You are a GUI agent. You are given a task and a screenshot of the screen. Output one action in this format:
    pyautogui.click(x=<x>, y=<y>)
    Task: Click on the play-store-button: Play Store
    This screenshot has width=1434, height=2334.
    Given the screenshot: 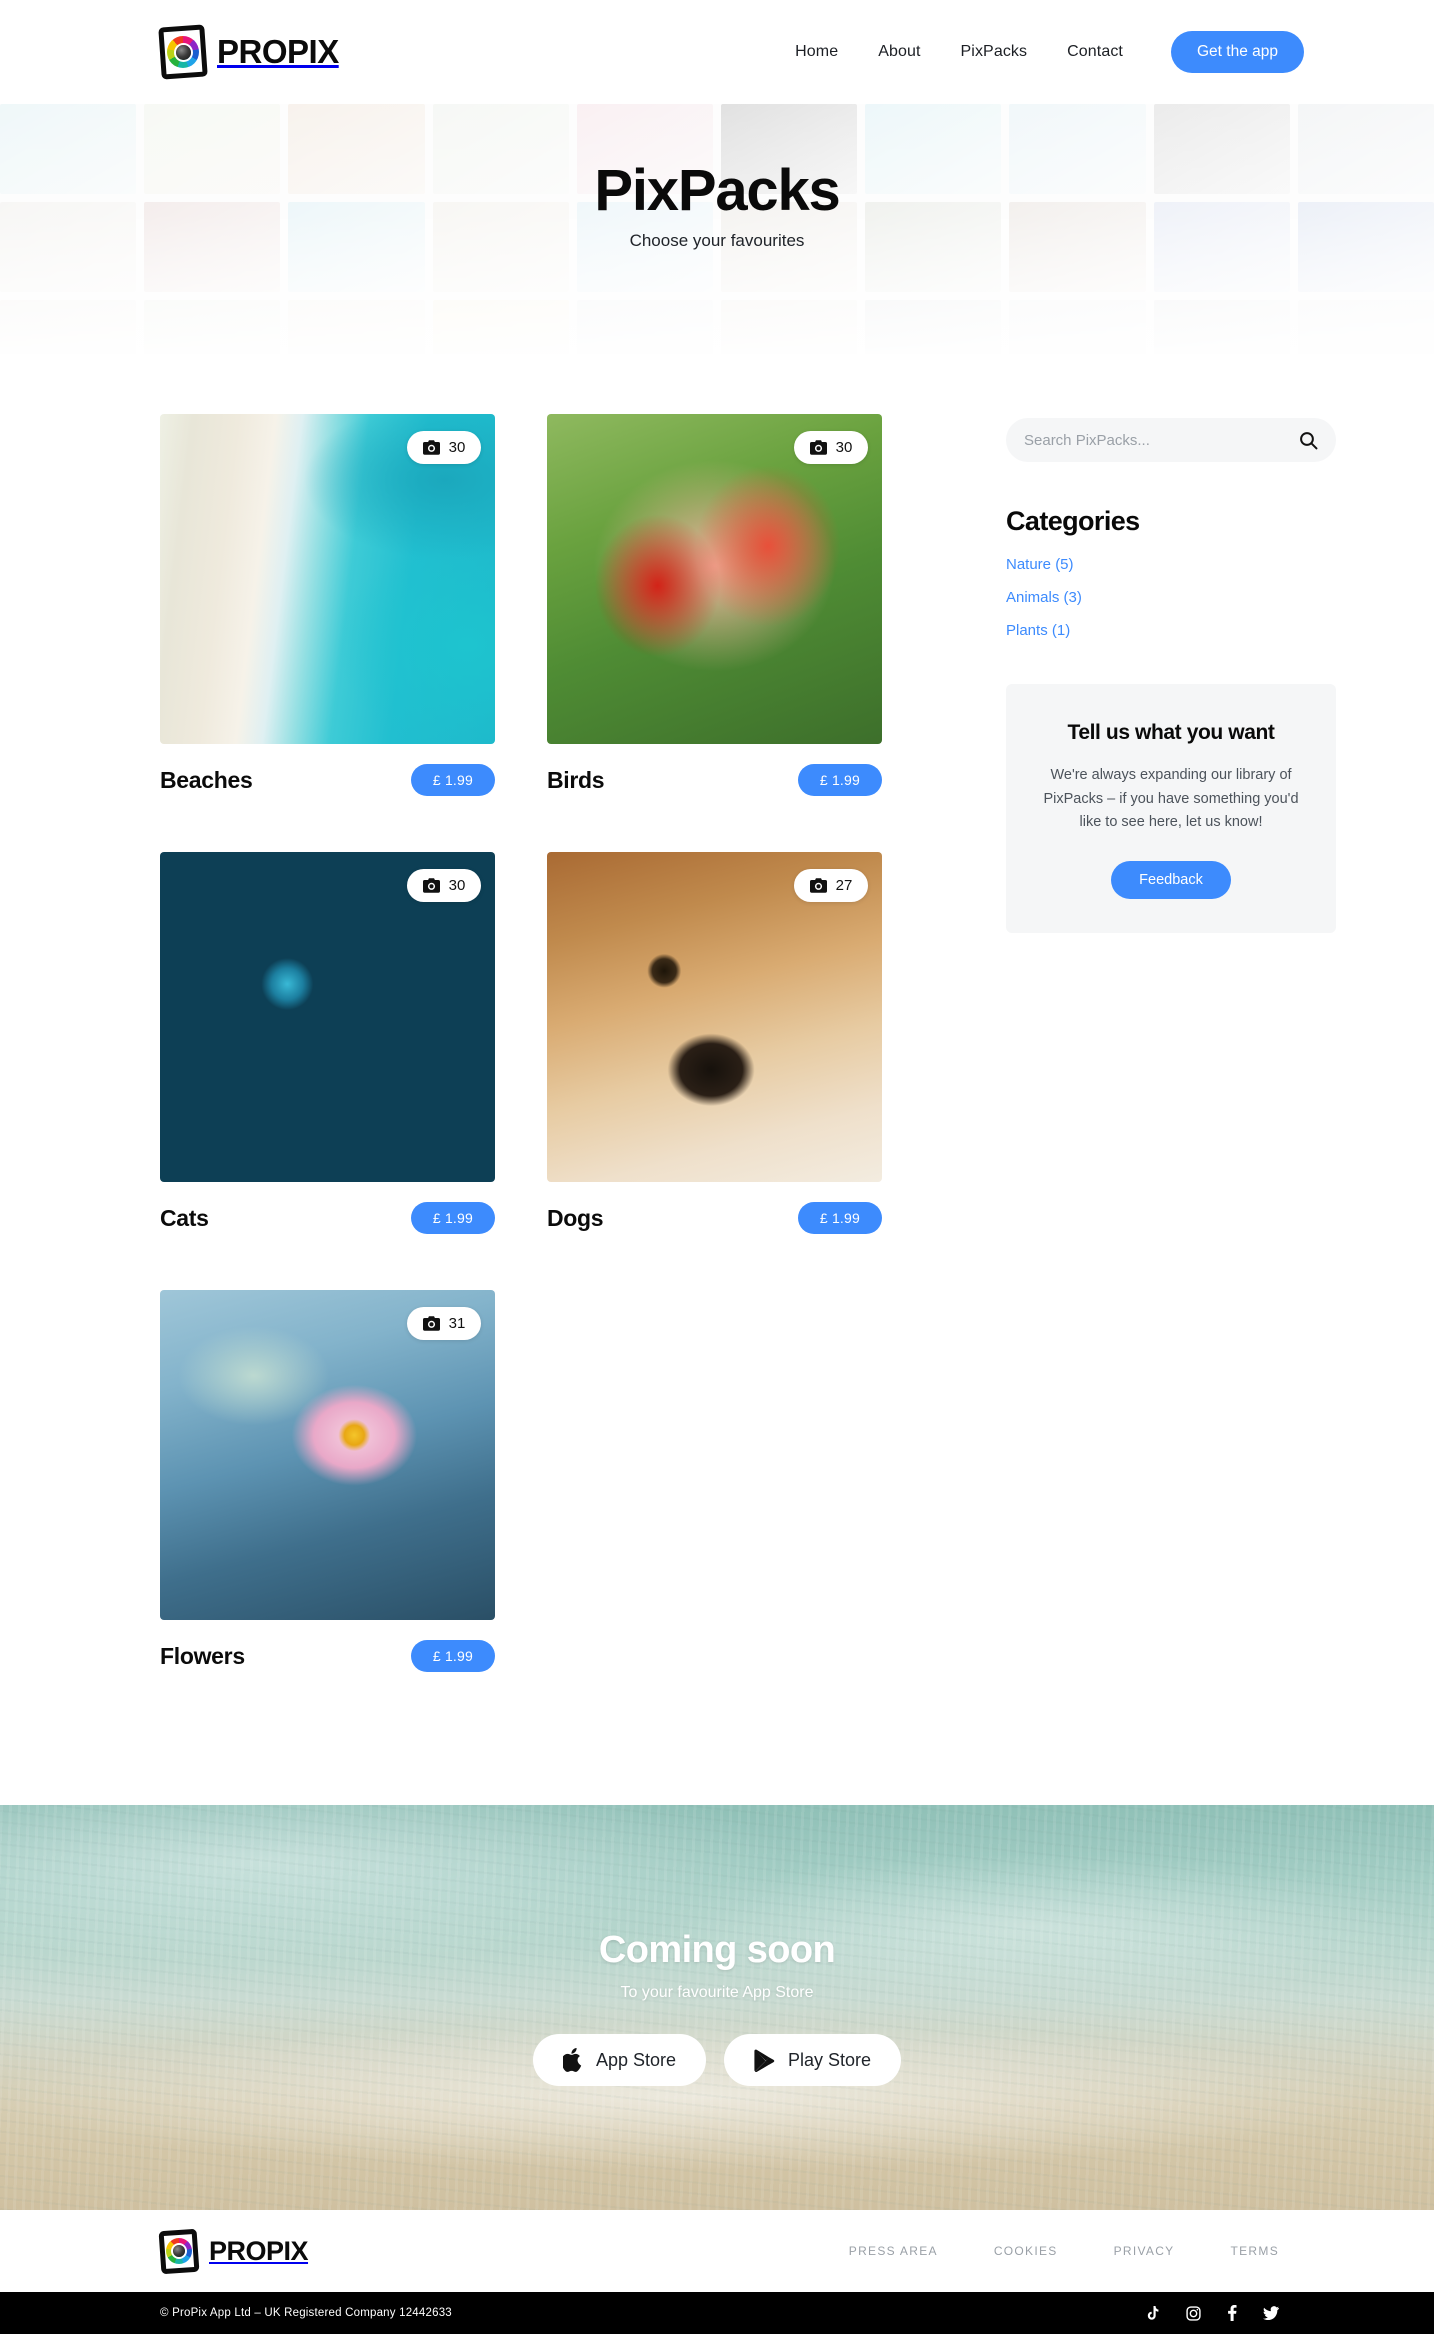 What is the action you would take?
    pyautogui.click(x=813, y=2060)
    